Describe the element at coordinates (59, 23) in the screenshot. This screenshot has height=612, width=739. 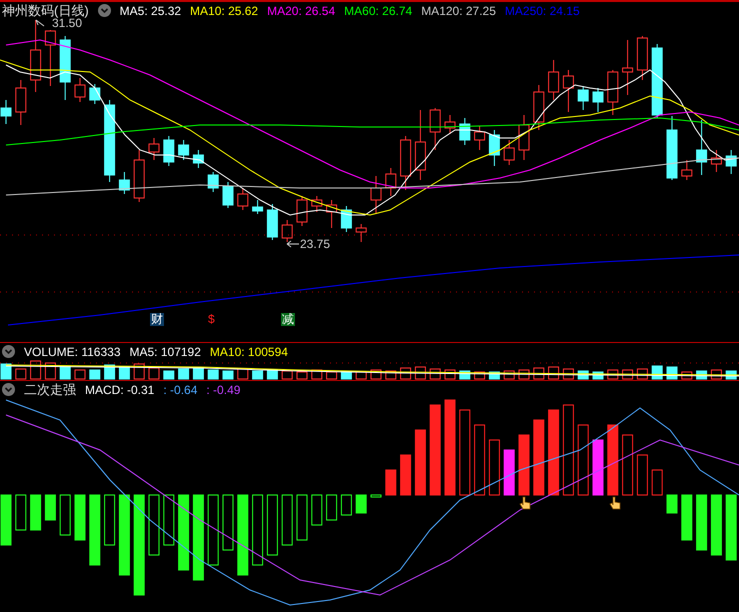
I see `high-price-label: 31.50` at that location.